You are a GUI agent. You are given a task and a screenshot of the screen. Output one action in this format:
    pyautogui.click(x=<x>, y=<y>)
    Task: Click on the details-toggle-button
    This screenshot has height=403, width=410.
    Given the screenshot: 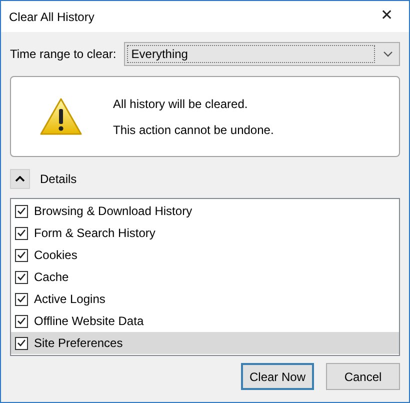 What is the action you would take?
    pyautogui.click(x=20, y=179)
    